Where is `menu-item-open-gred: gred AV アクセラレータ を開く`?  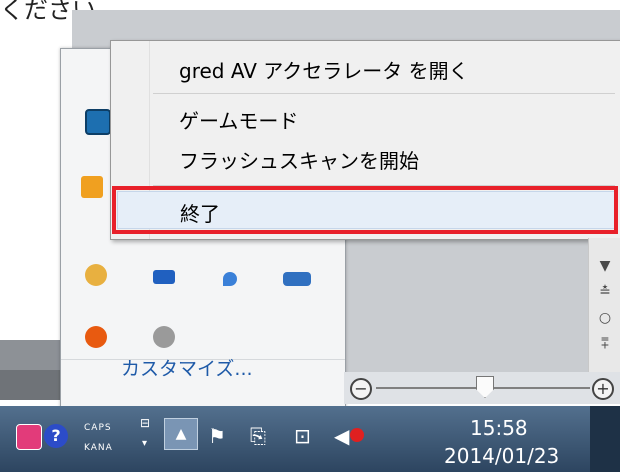
menu-item-open-gred: gred AV アクセラレータ を開く is located at coordinates (324, 69).